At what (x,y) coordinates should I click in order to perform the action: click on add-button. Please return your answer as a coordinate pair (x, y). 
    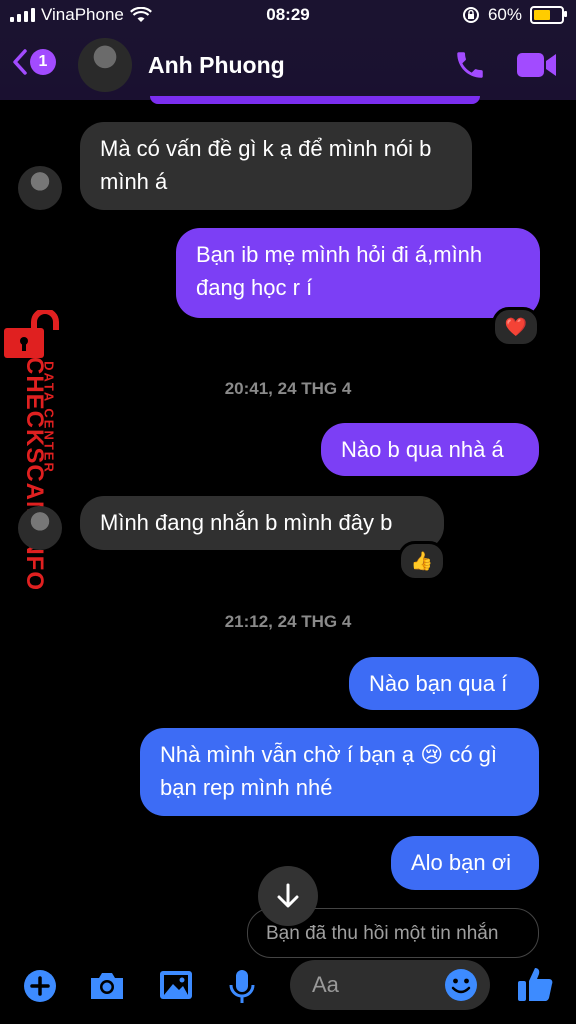
    Looking at the image, I should click on (40, 988).